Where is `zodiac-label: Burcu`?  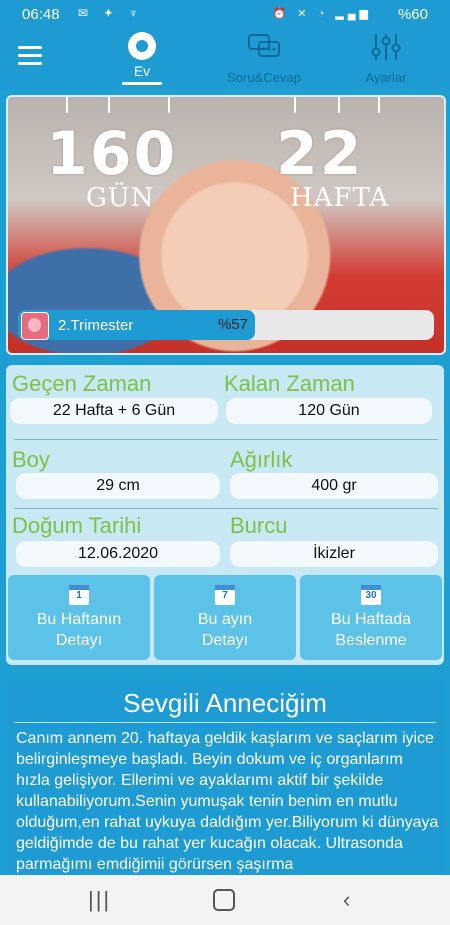 zodiac-label: Burcu is located at coordinates (259, 525).